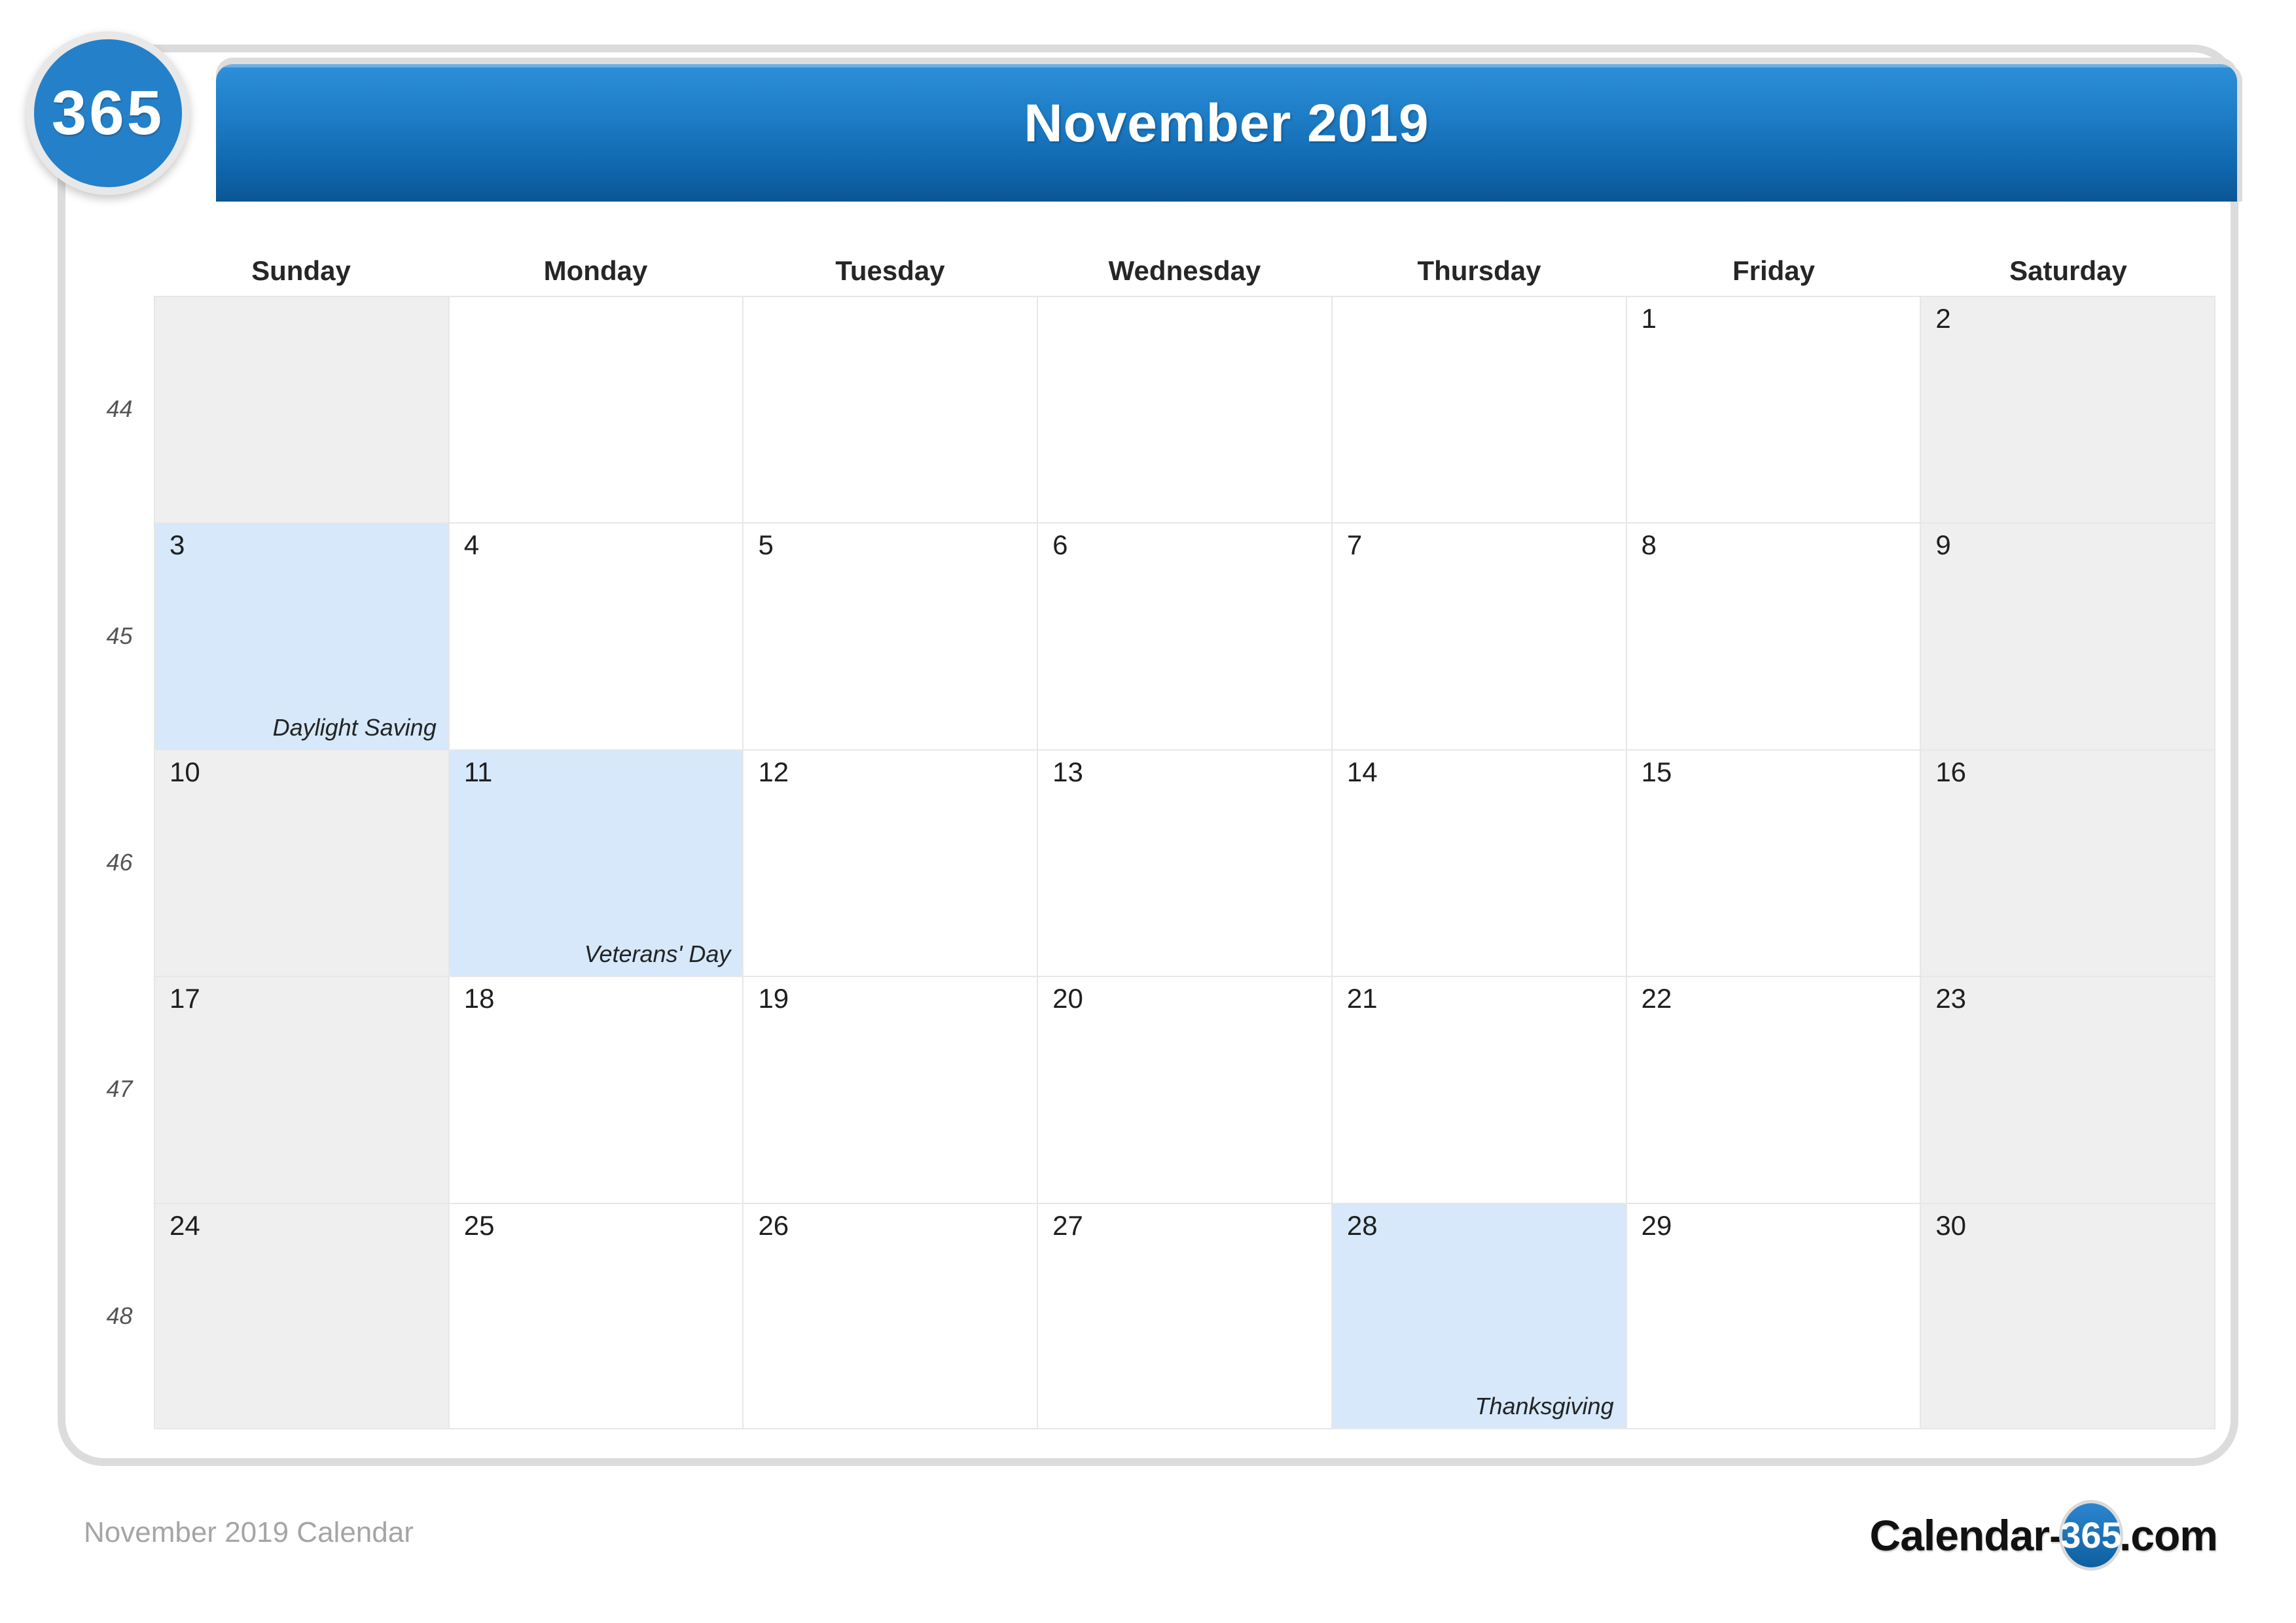 Image resolution: width=2296 pixels, height=1623 pixels. I want to click on day-number: 9, so click(1943, 545).